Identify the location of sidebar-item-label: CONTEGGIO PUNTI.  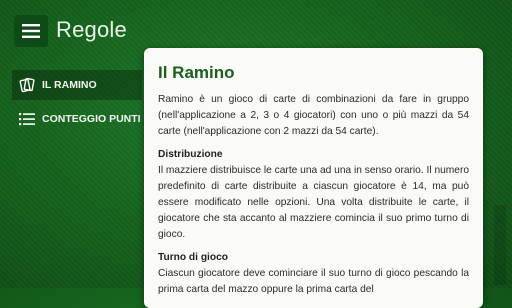
(91, 119).